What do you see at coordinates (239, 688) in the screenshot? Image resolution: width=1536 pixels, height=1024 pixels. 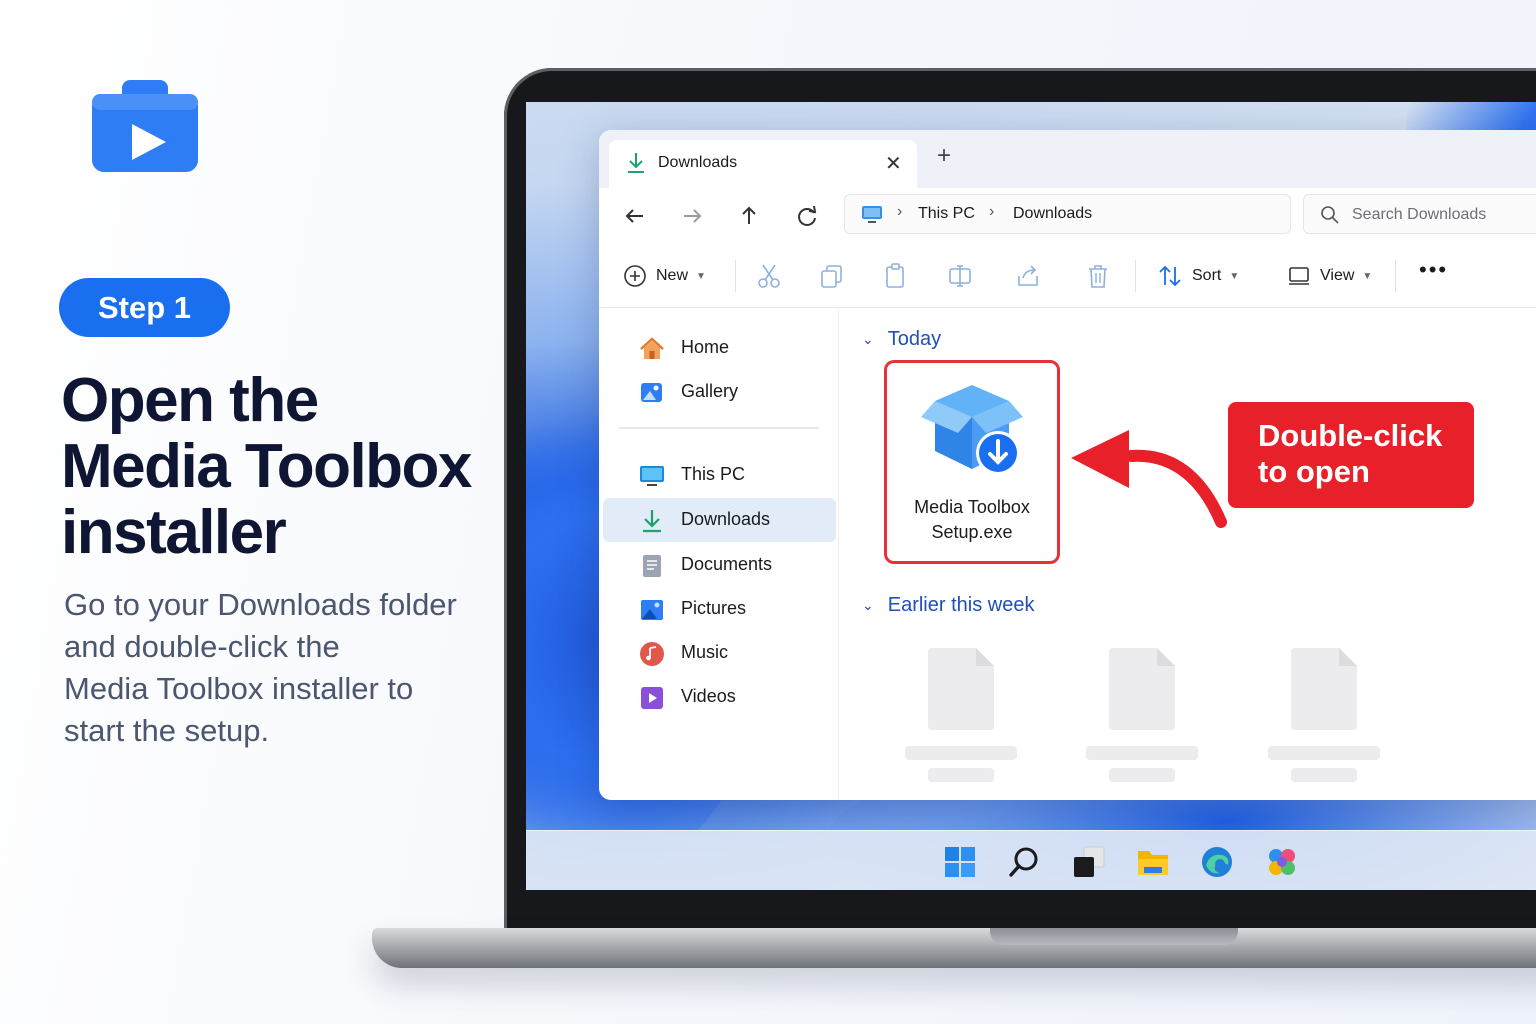 I see `description-line: Media Toolbox installer to` at bounding box center [239, 688].